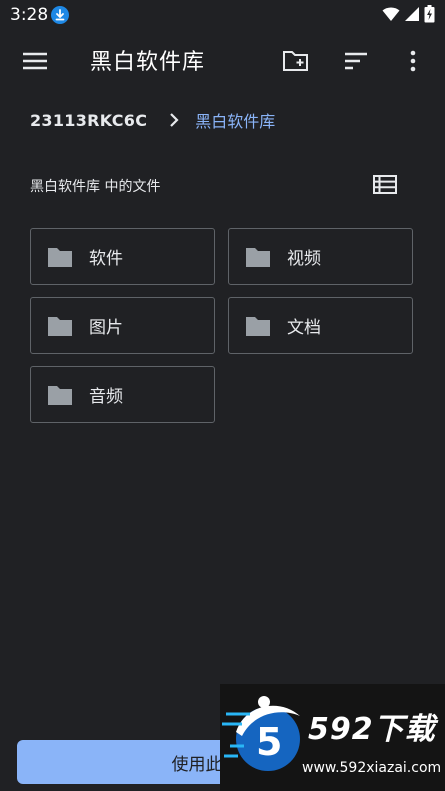 Image resolution: width=445 pixels, height=791 pixels. I want to click on status-bar: 3:28, so click(222, 16).